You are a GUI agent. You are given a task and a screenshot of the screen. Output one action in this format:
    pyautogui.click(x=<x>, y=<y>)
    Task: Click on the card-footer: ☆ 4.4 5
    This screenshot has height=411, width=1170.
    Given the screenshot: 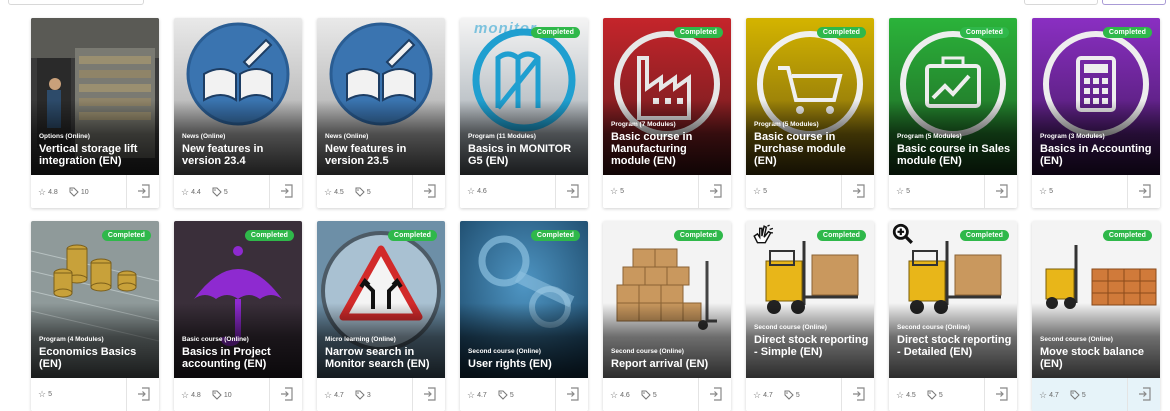 What is the action you would take?
    pyautogui.click(x=238, y=191)
    